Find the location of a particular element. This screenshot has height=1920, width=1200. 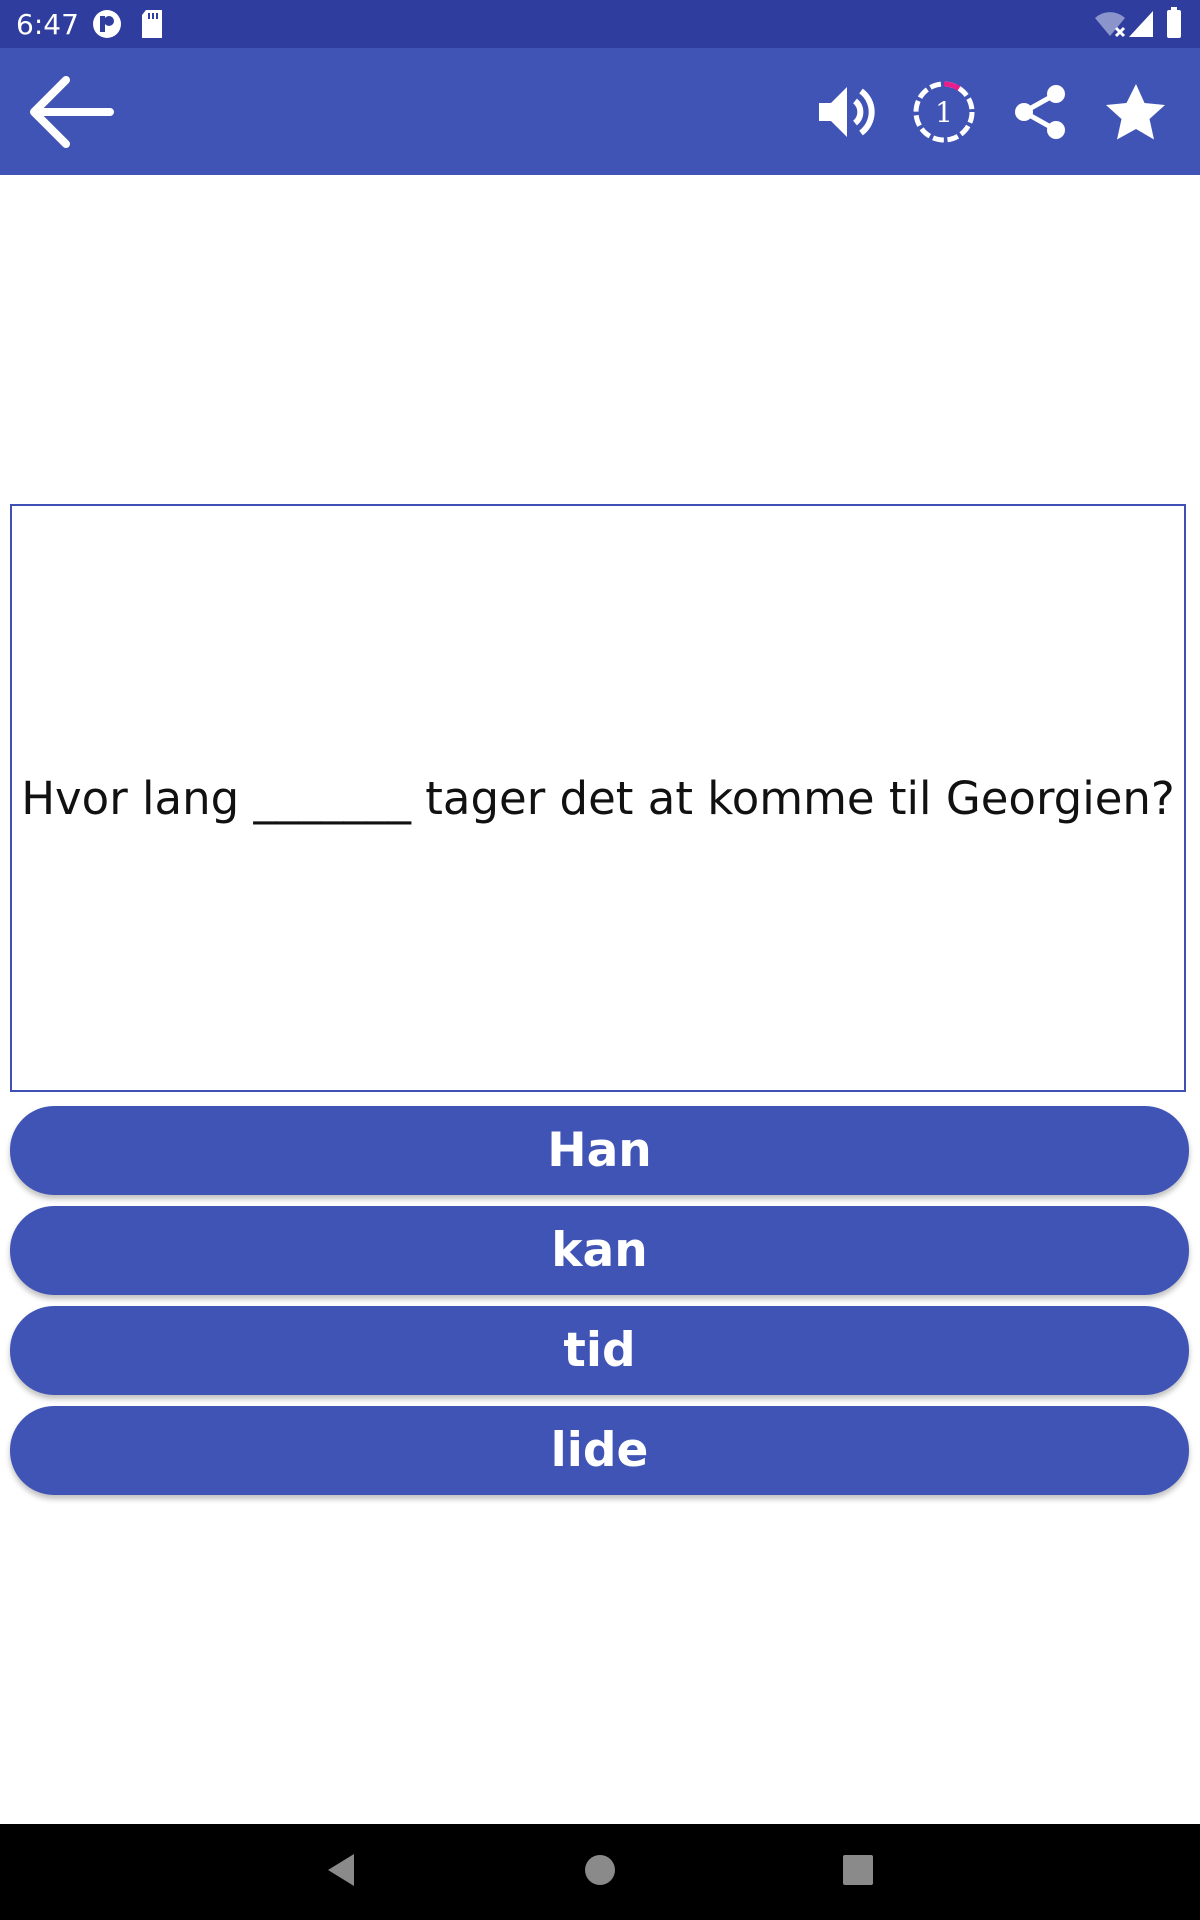

answer-button-1: Han is located at coordinates (599, 1150).